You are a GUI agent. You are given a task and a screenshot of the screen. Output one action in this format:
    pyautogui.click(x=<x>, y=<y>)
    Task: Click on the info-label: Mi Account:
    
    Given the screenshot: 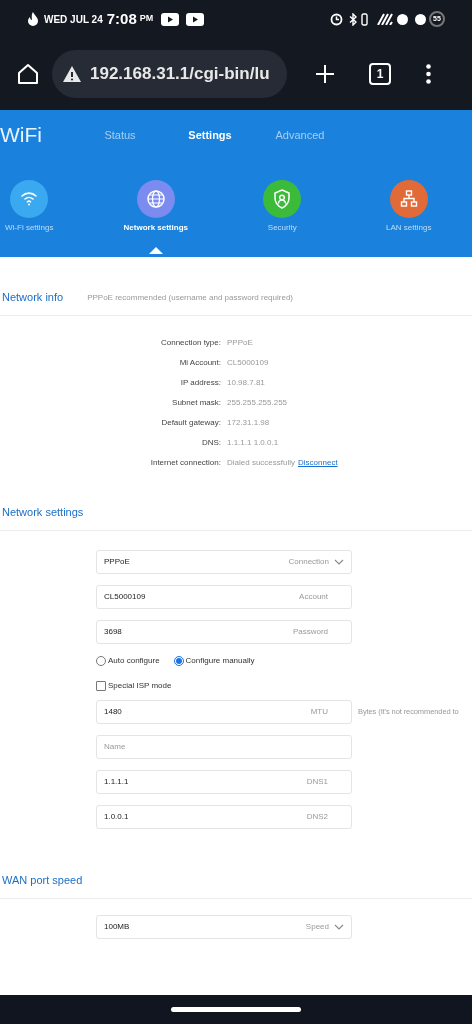 What is the action you would take?
    pyautogui.click(x=199, y=363)
    